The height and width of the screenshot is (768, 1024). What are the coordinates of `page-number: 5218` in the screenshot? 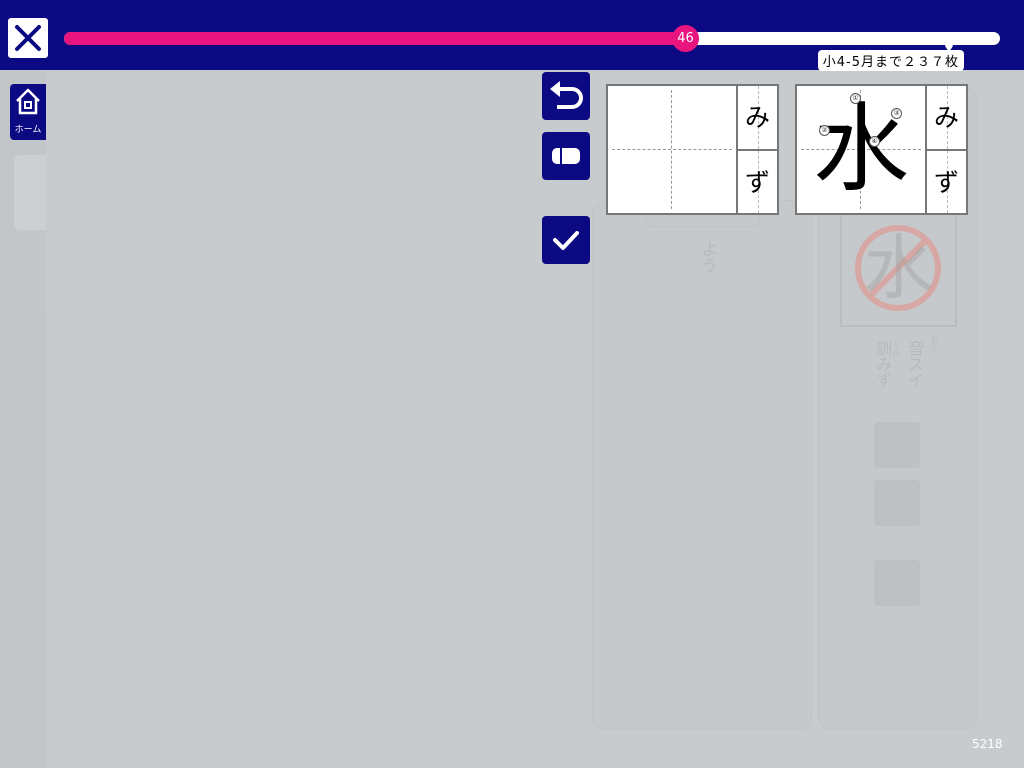 It's located at (987, 744).